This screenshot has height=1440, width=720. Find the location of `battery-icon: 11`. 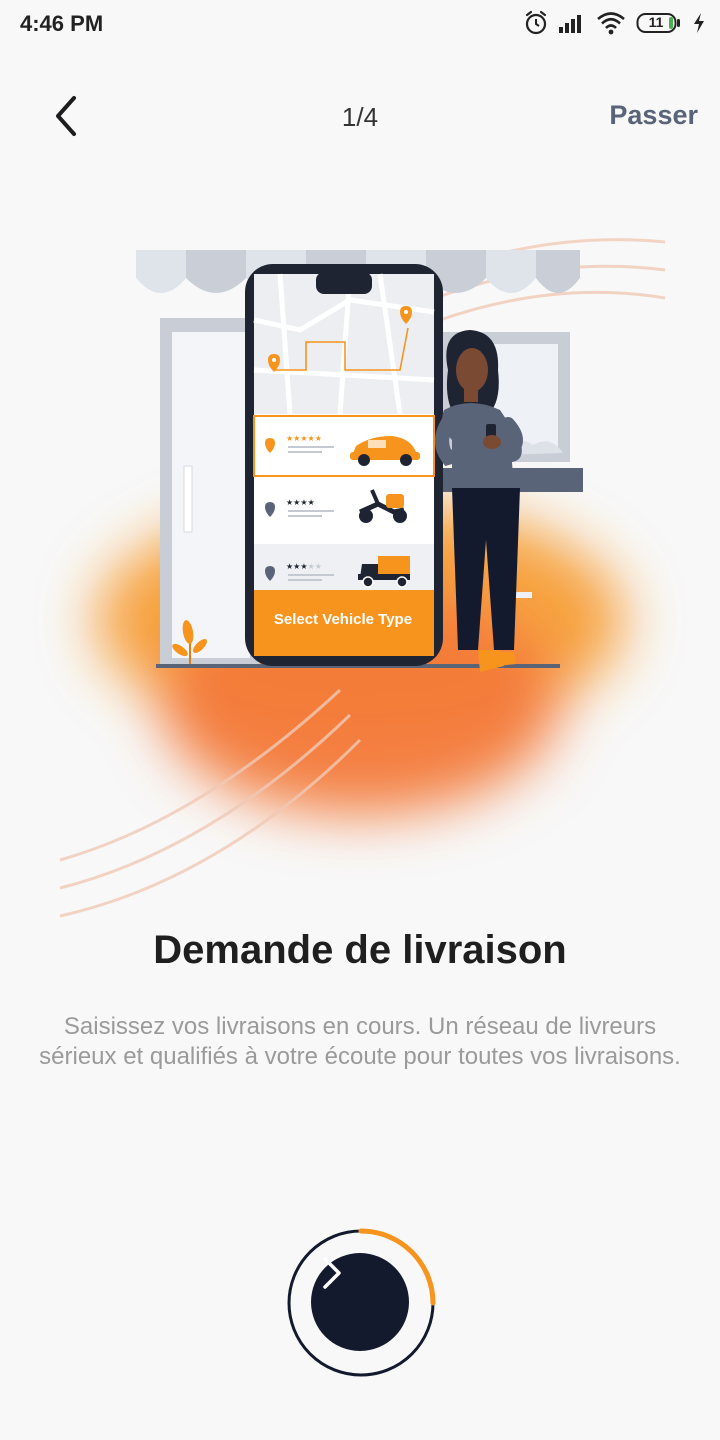

battery-icon: 11 is located at coordinates (659, 23).